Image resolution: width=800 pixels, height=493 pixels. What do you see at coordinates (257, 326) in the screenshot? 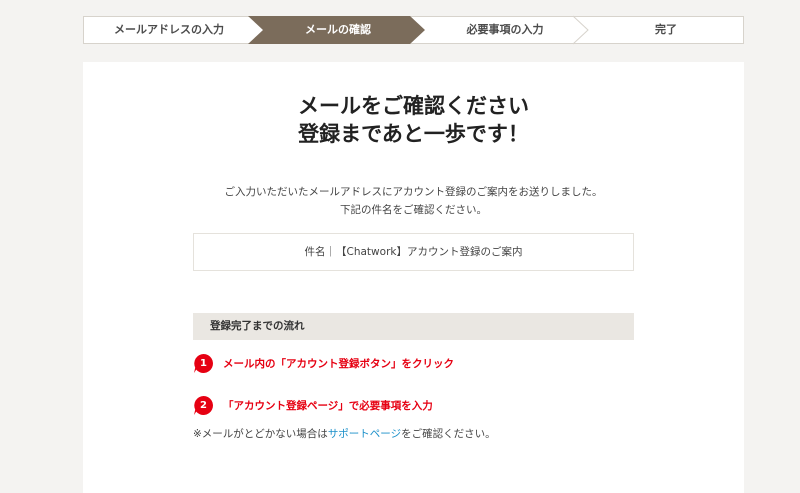
I see `flow-title: 登録完了までの流れ` at bounding box center [257, 326].